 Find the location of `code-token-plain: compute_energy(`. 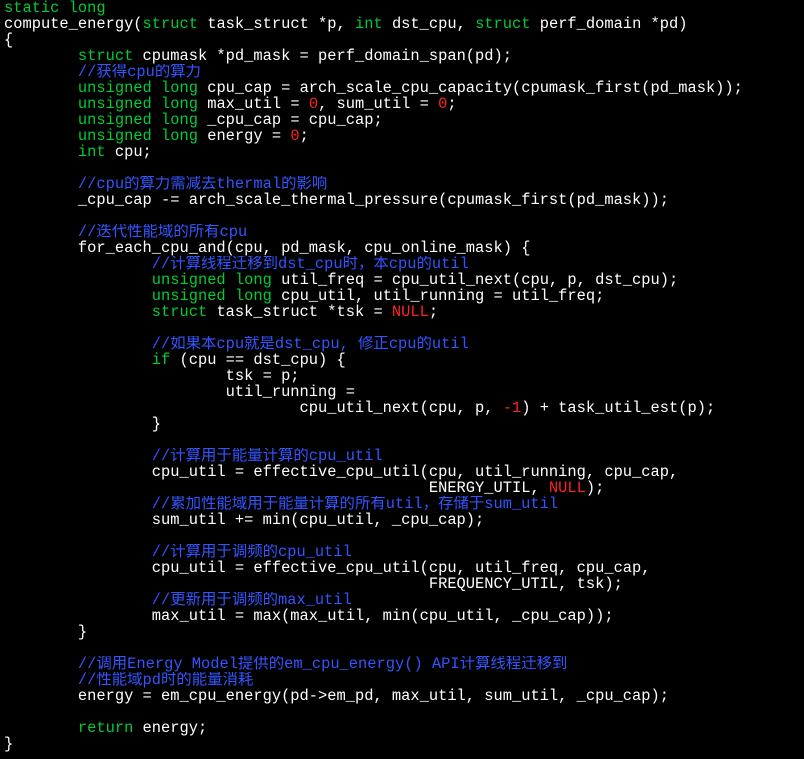

code-token-plain: compute_energy( is located at coordinates (73, 24).